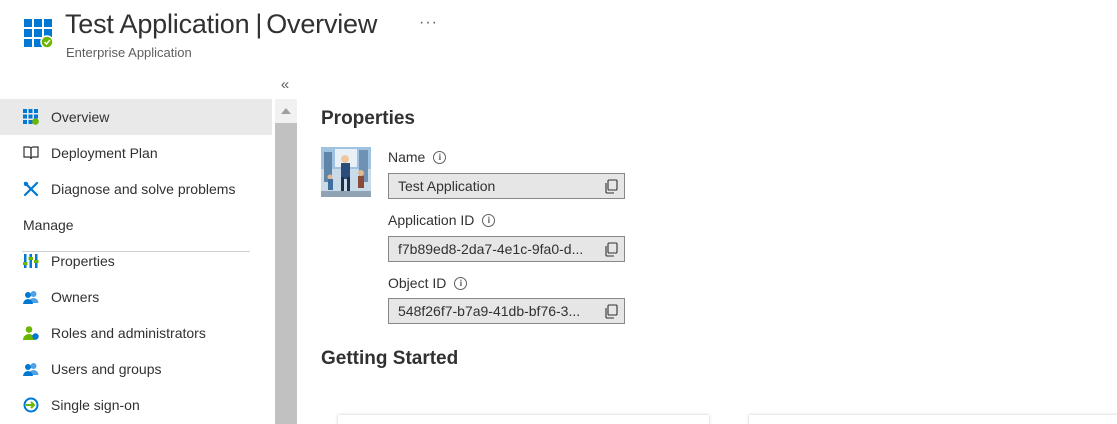  I want to click on application-id-label: Application ID i, so click(442, 220).